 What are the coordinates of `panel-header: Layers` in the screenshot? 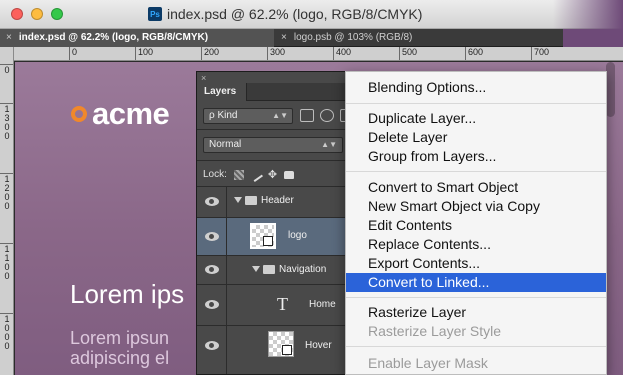 It's located at (276, 92).